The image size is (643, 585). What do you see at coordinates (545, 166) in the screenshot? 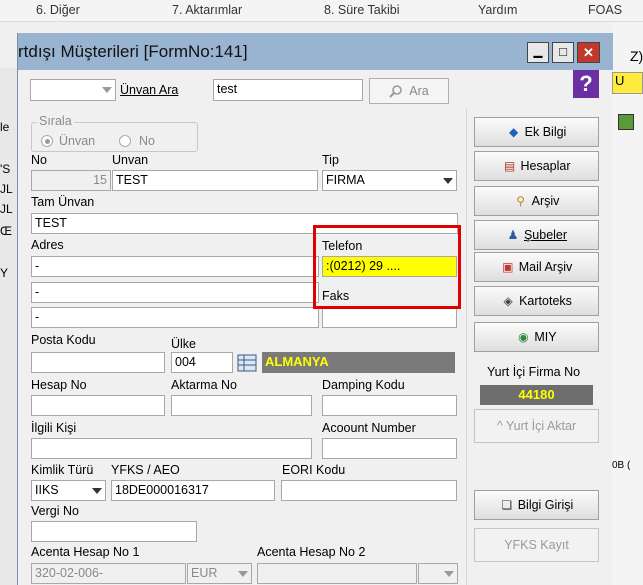
I see `hesaplar-label: Hesaplar` at bounding box center [545, 166].